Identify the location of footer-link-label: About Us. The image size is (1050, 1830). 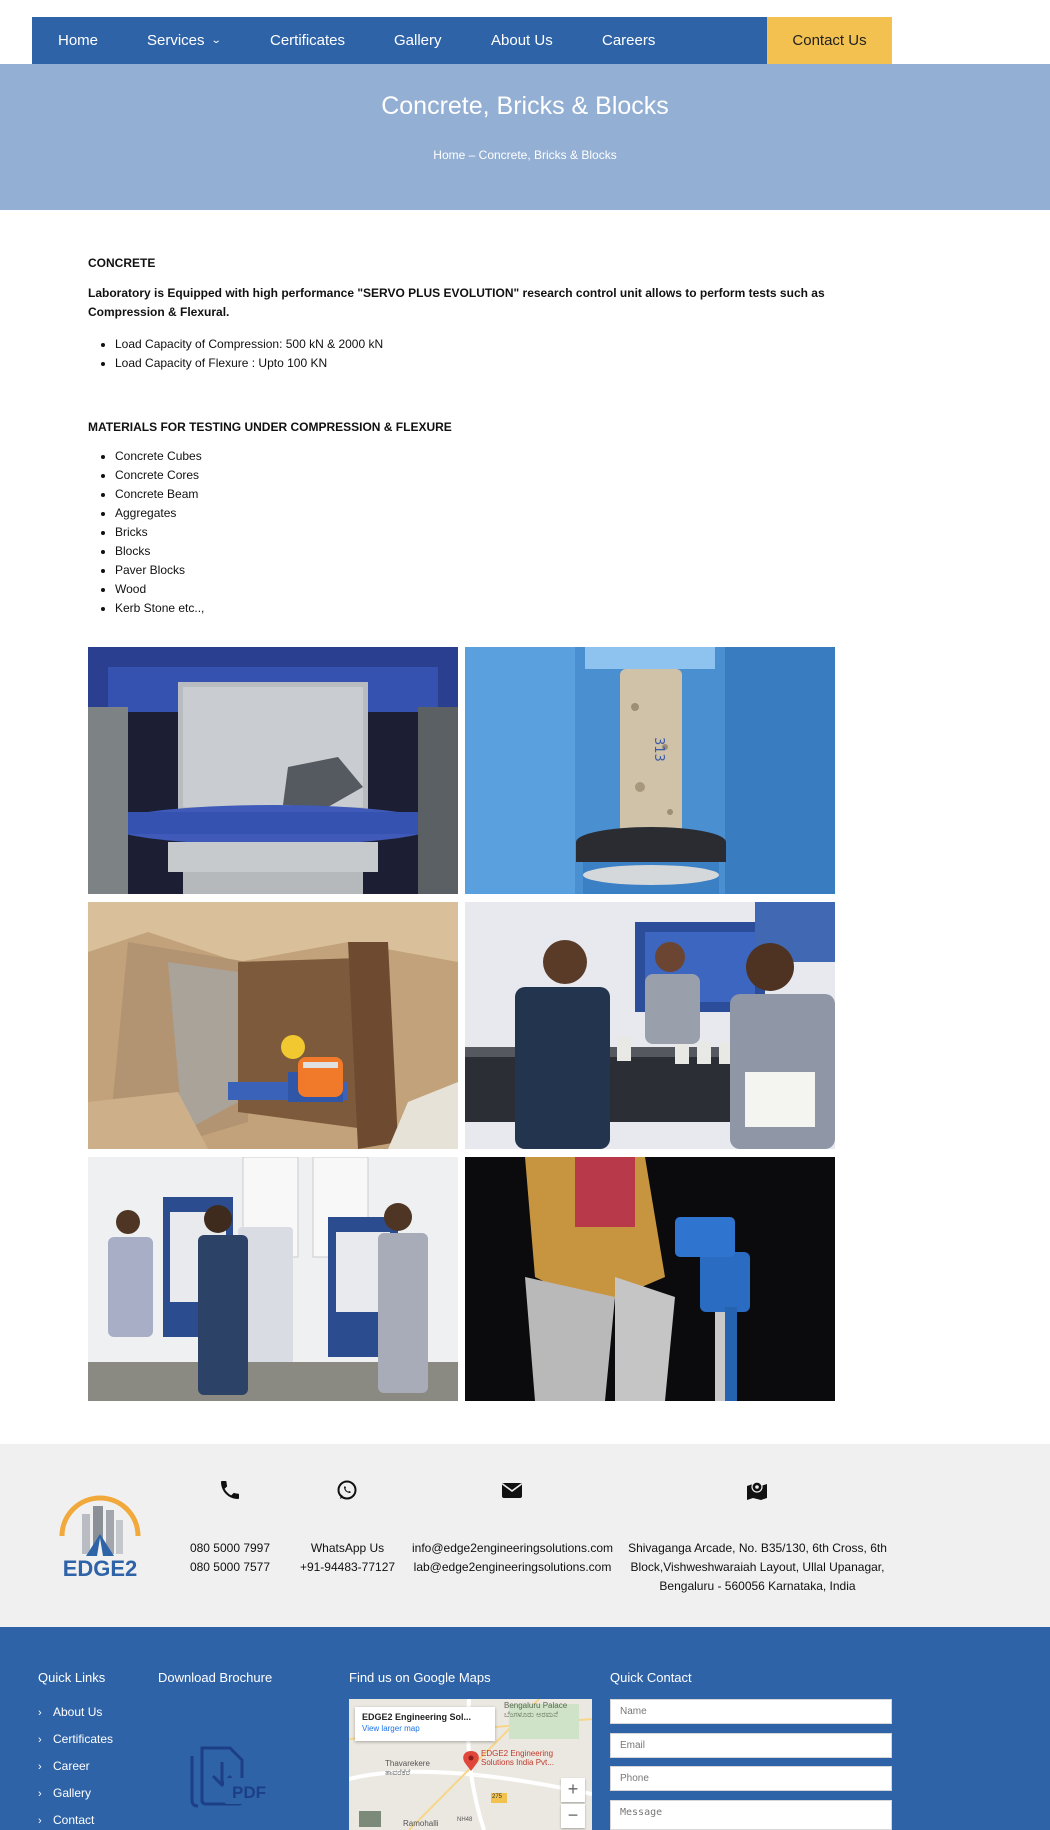
(78, 1712).